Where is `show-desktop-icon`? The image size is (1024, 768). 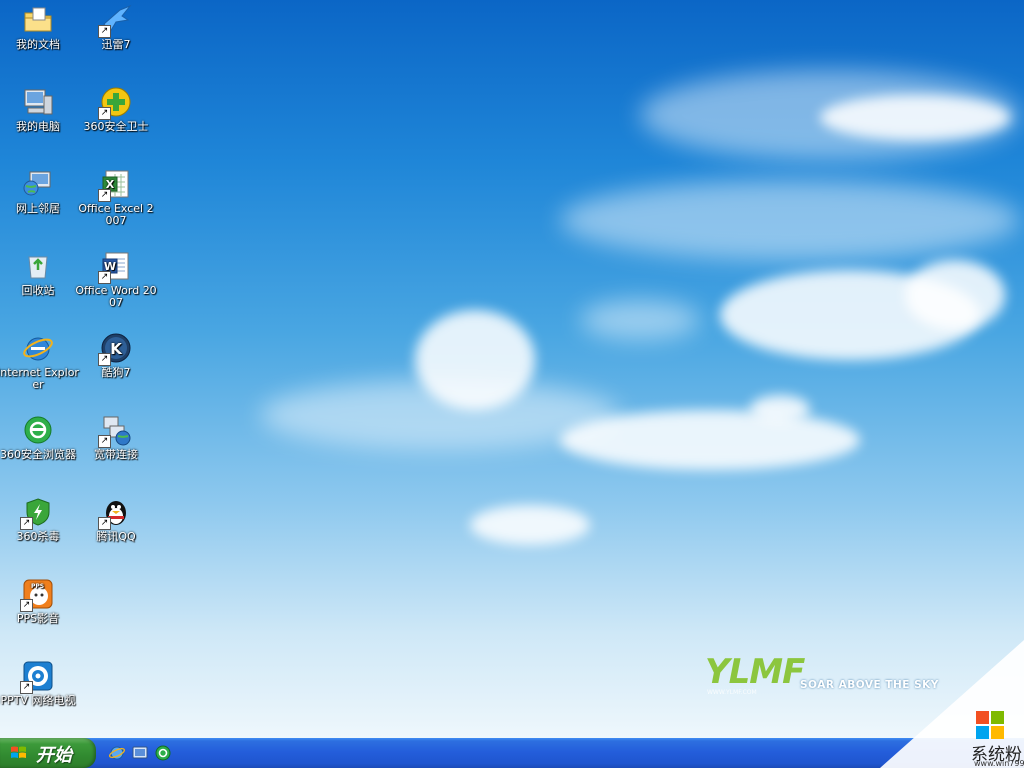
show-desktop-icon is located at coordinates (140, 752).